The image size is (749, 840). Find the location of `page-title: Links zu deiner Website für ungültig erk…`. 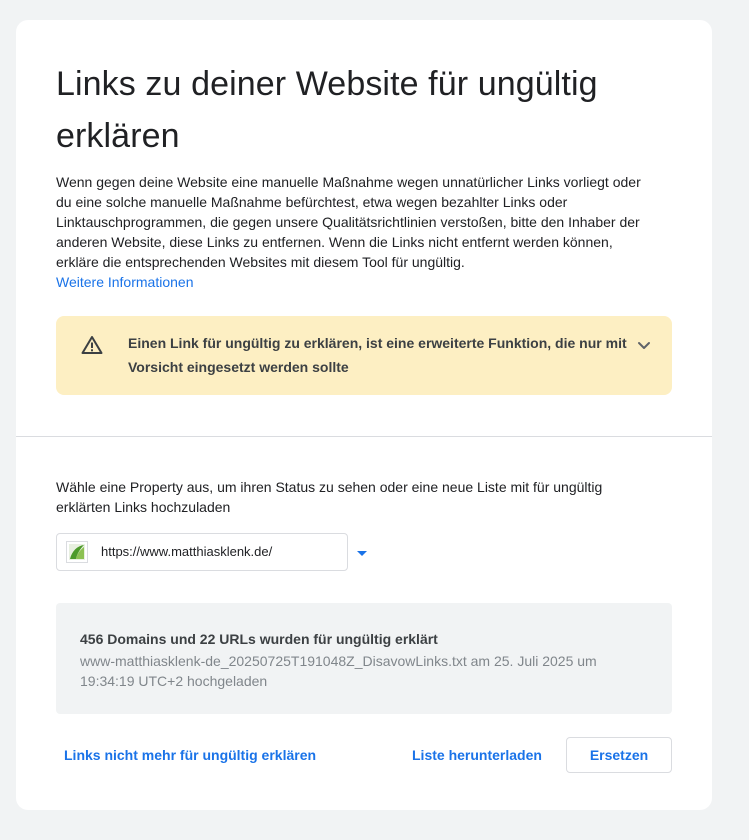

page-title: Links zu deiner Website für ungültig erk… is located at coordinates (327, 110).